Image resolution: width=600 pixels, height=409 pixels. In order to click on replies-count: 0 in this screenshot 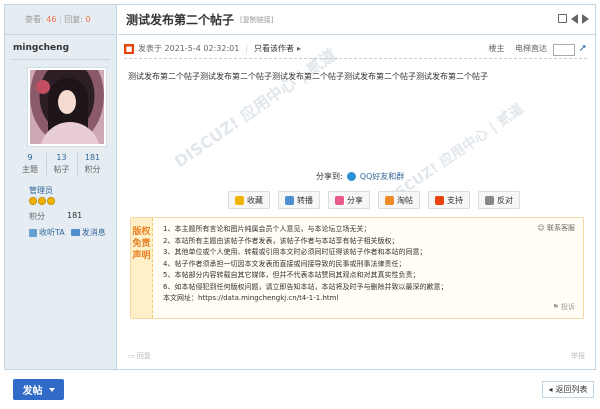, I will do `click(88, 19)`.